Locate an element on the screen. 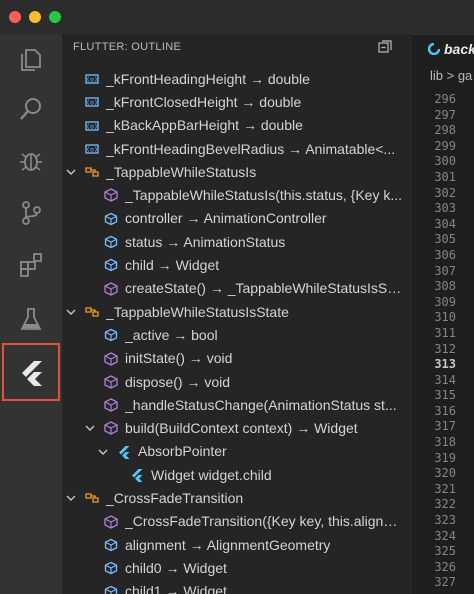 The width and height of the screenshot is (474, 594). line-number: 301 is located at coordinates (445, 176).